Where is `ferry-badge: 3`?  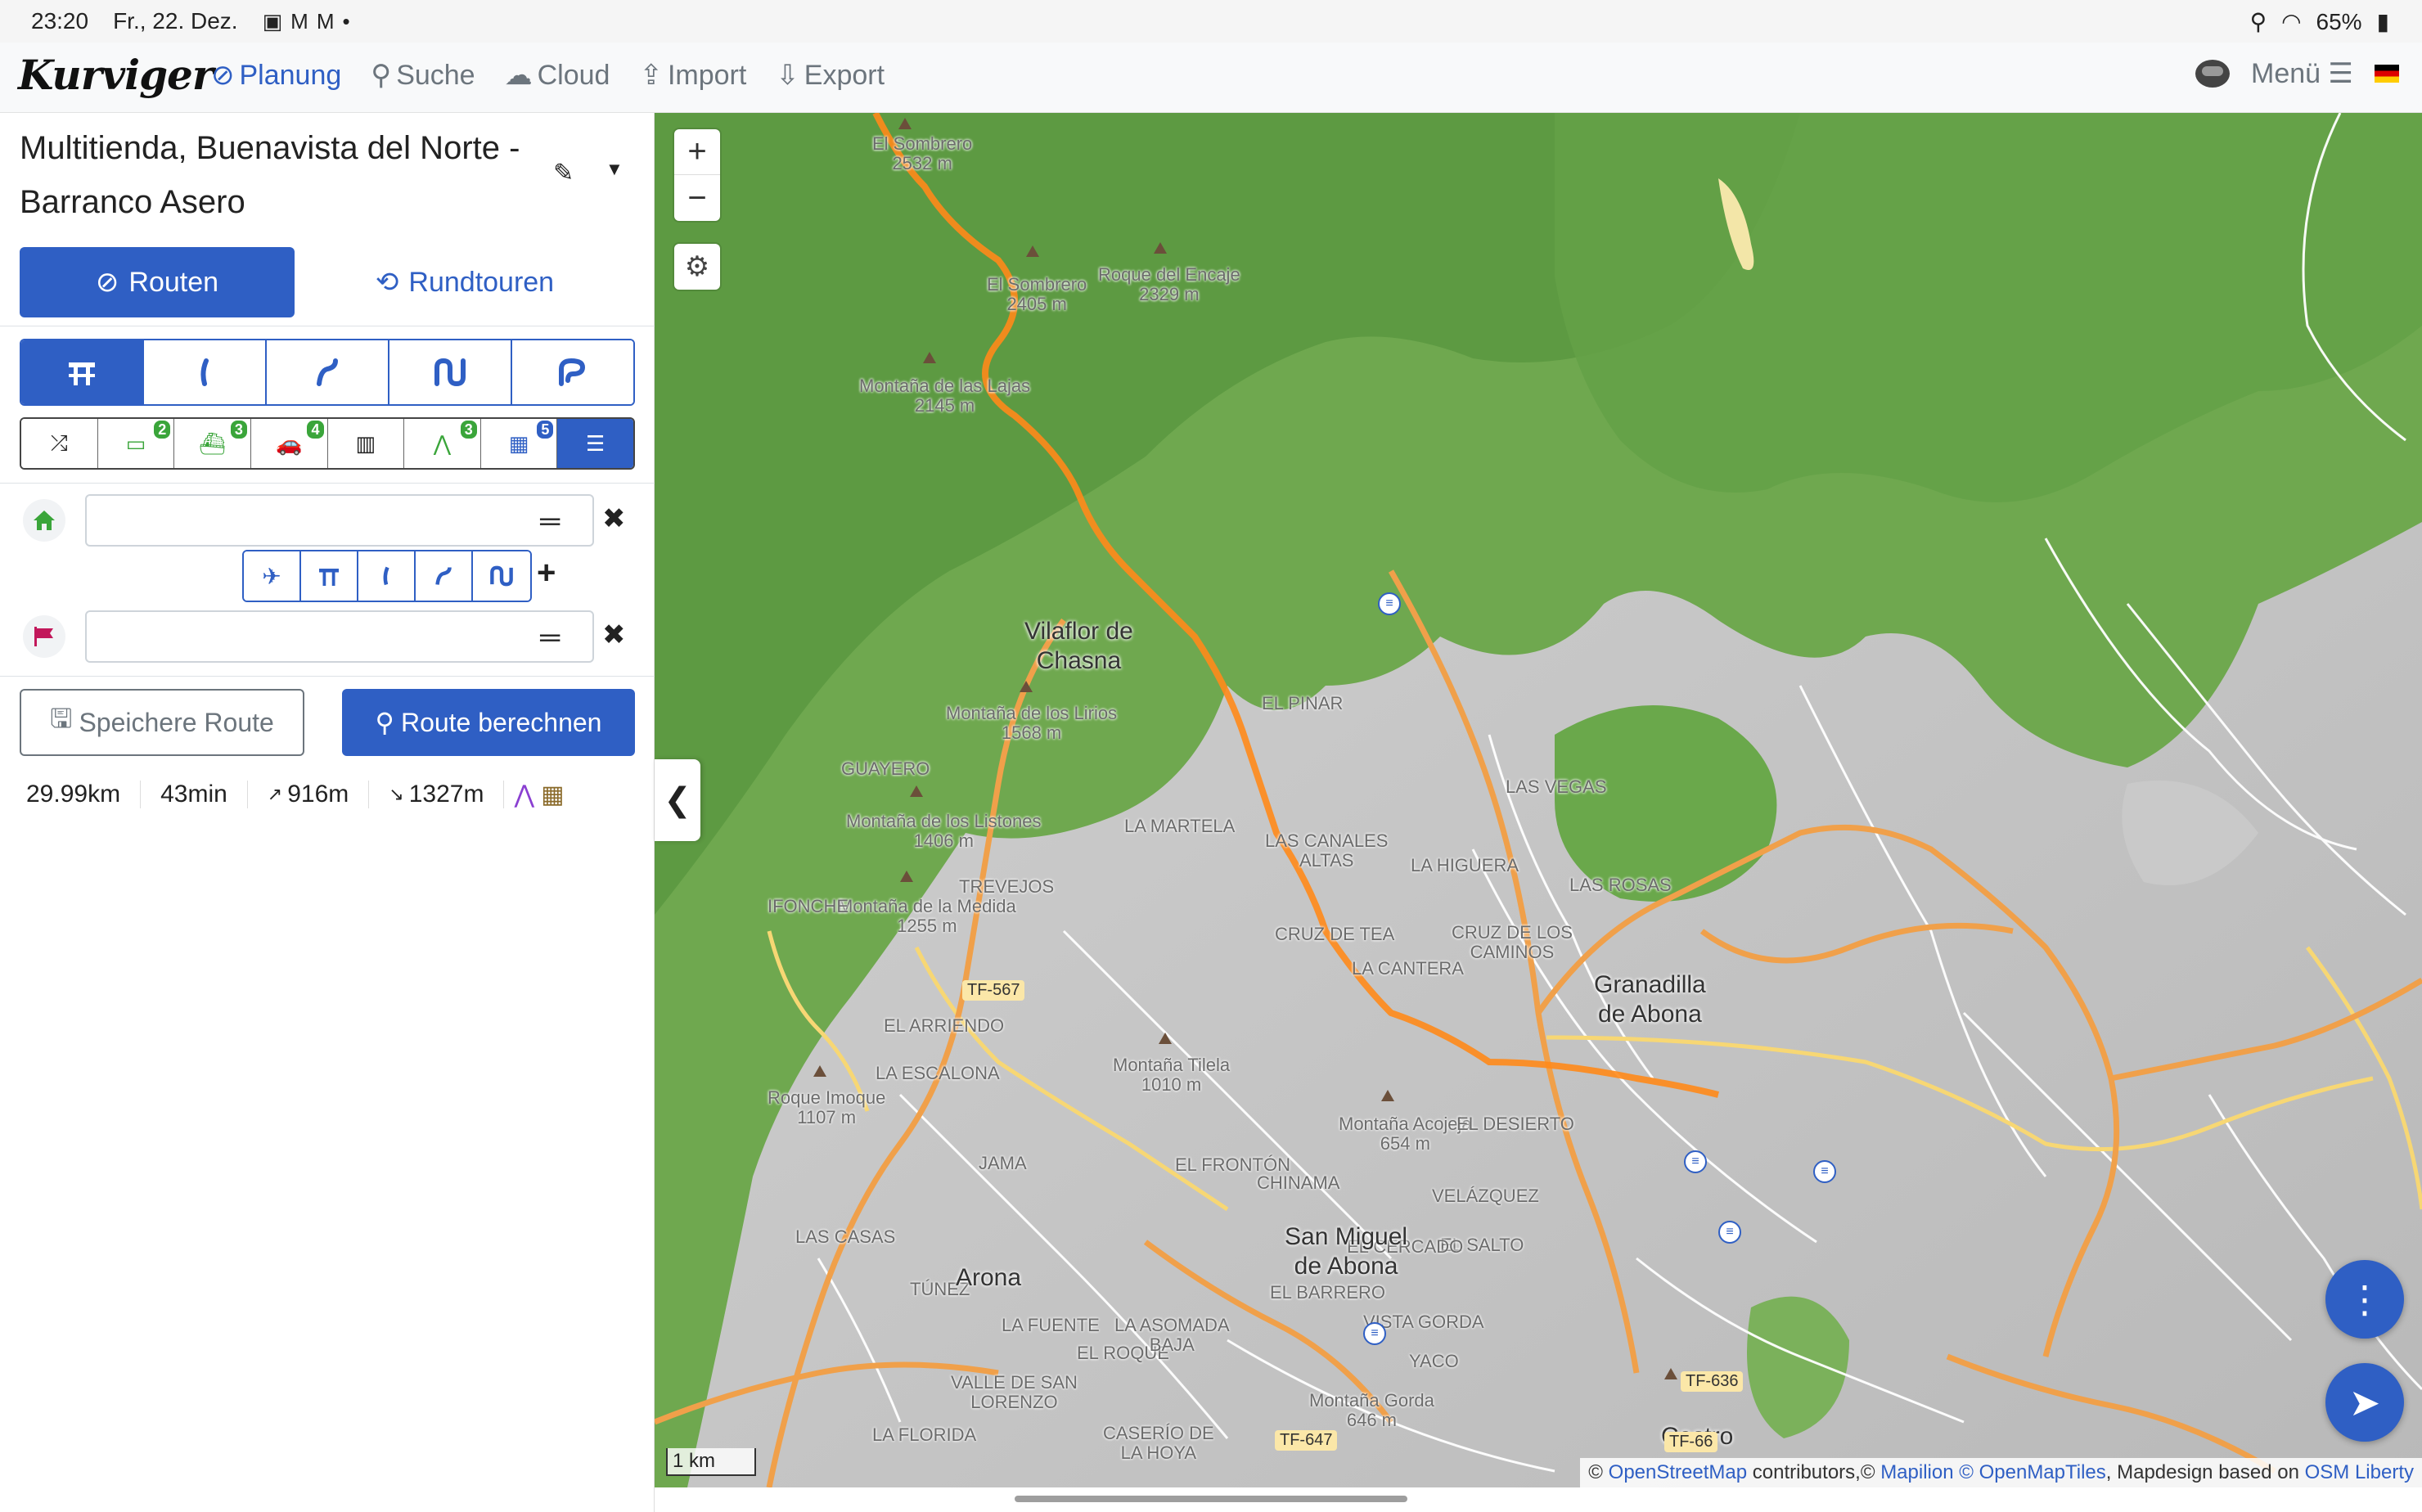
ferry-badge: 3 is located at coordinates (238, 430).